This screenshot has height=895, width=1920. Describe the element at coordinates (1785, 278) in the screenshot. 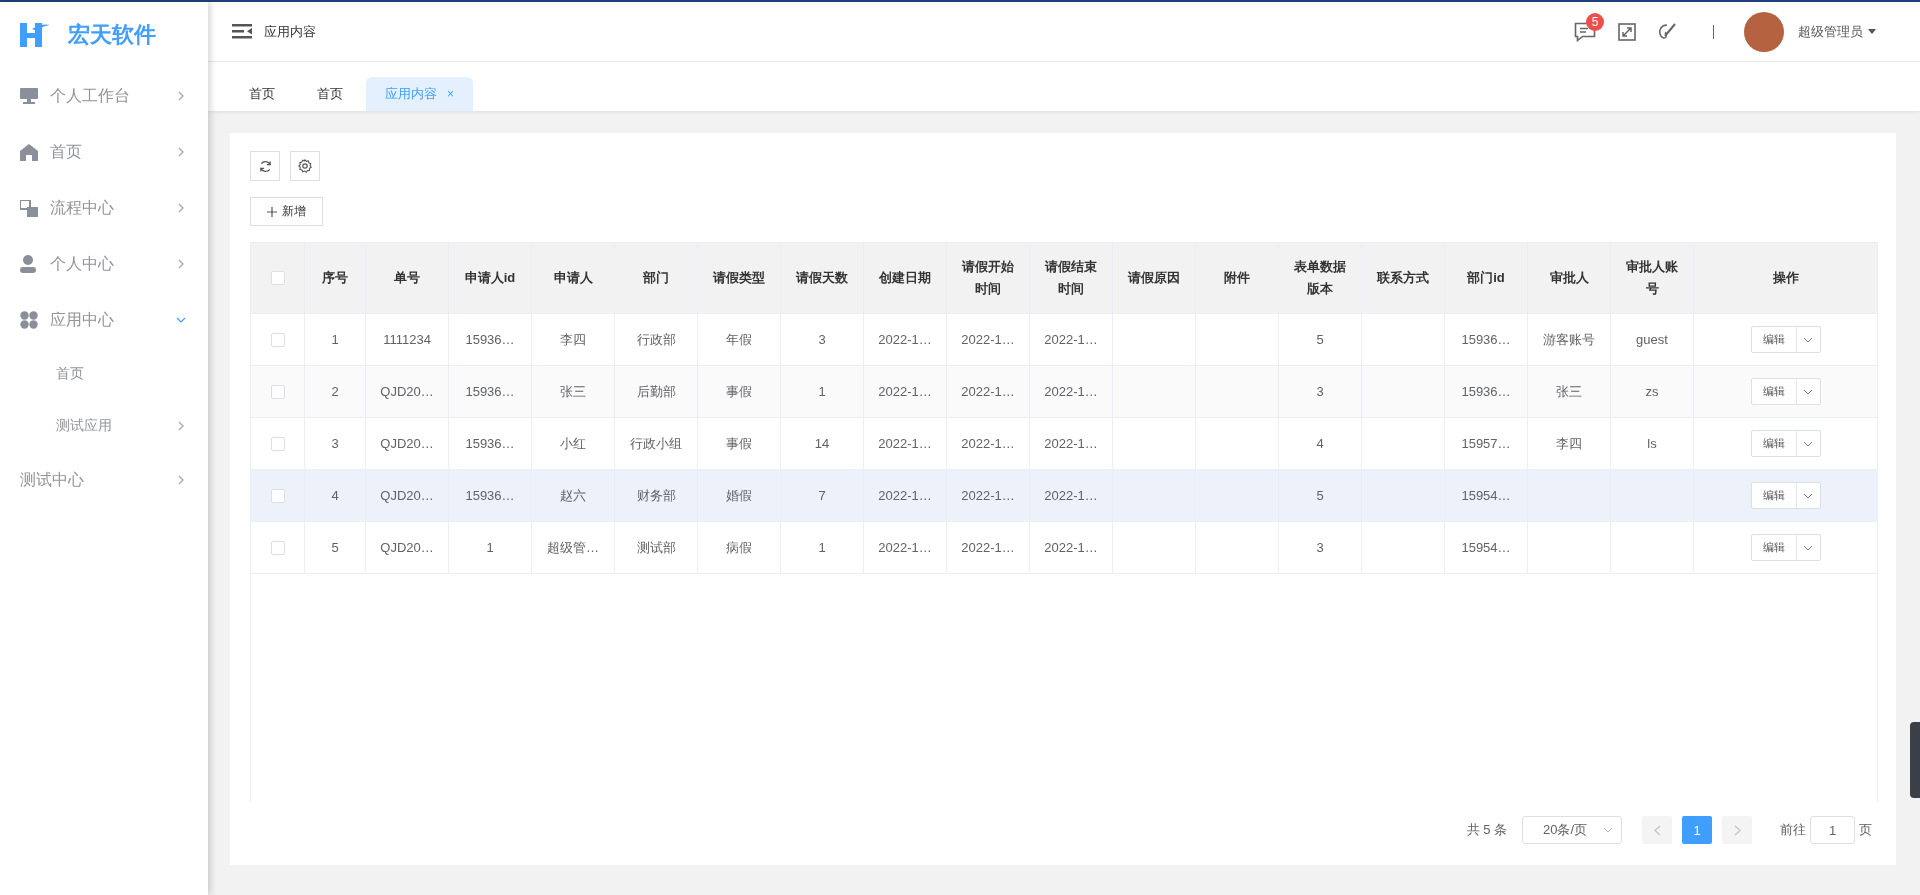

I see `column-header: 操作` at that location.